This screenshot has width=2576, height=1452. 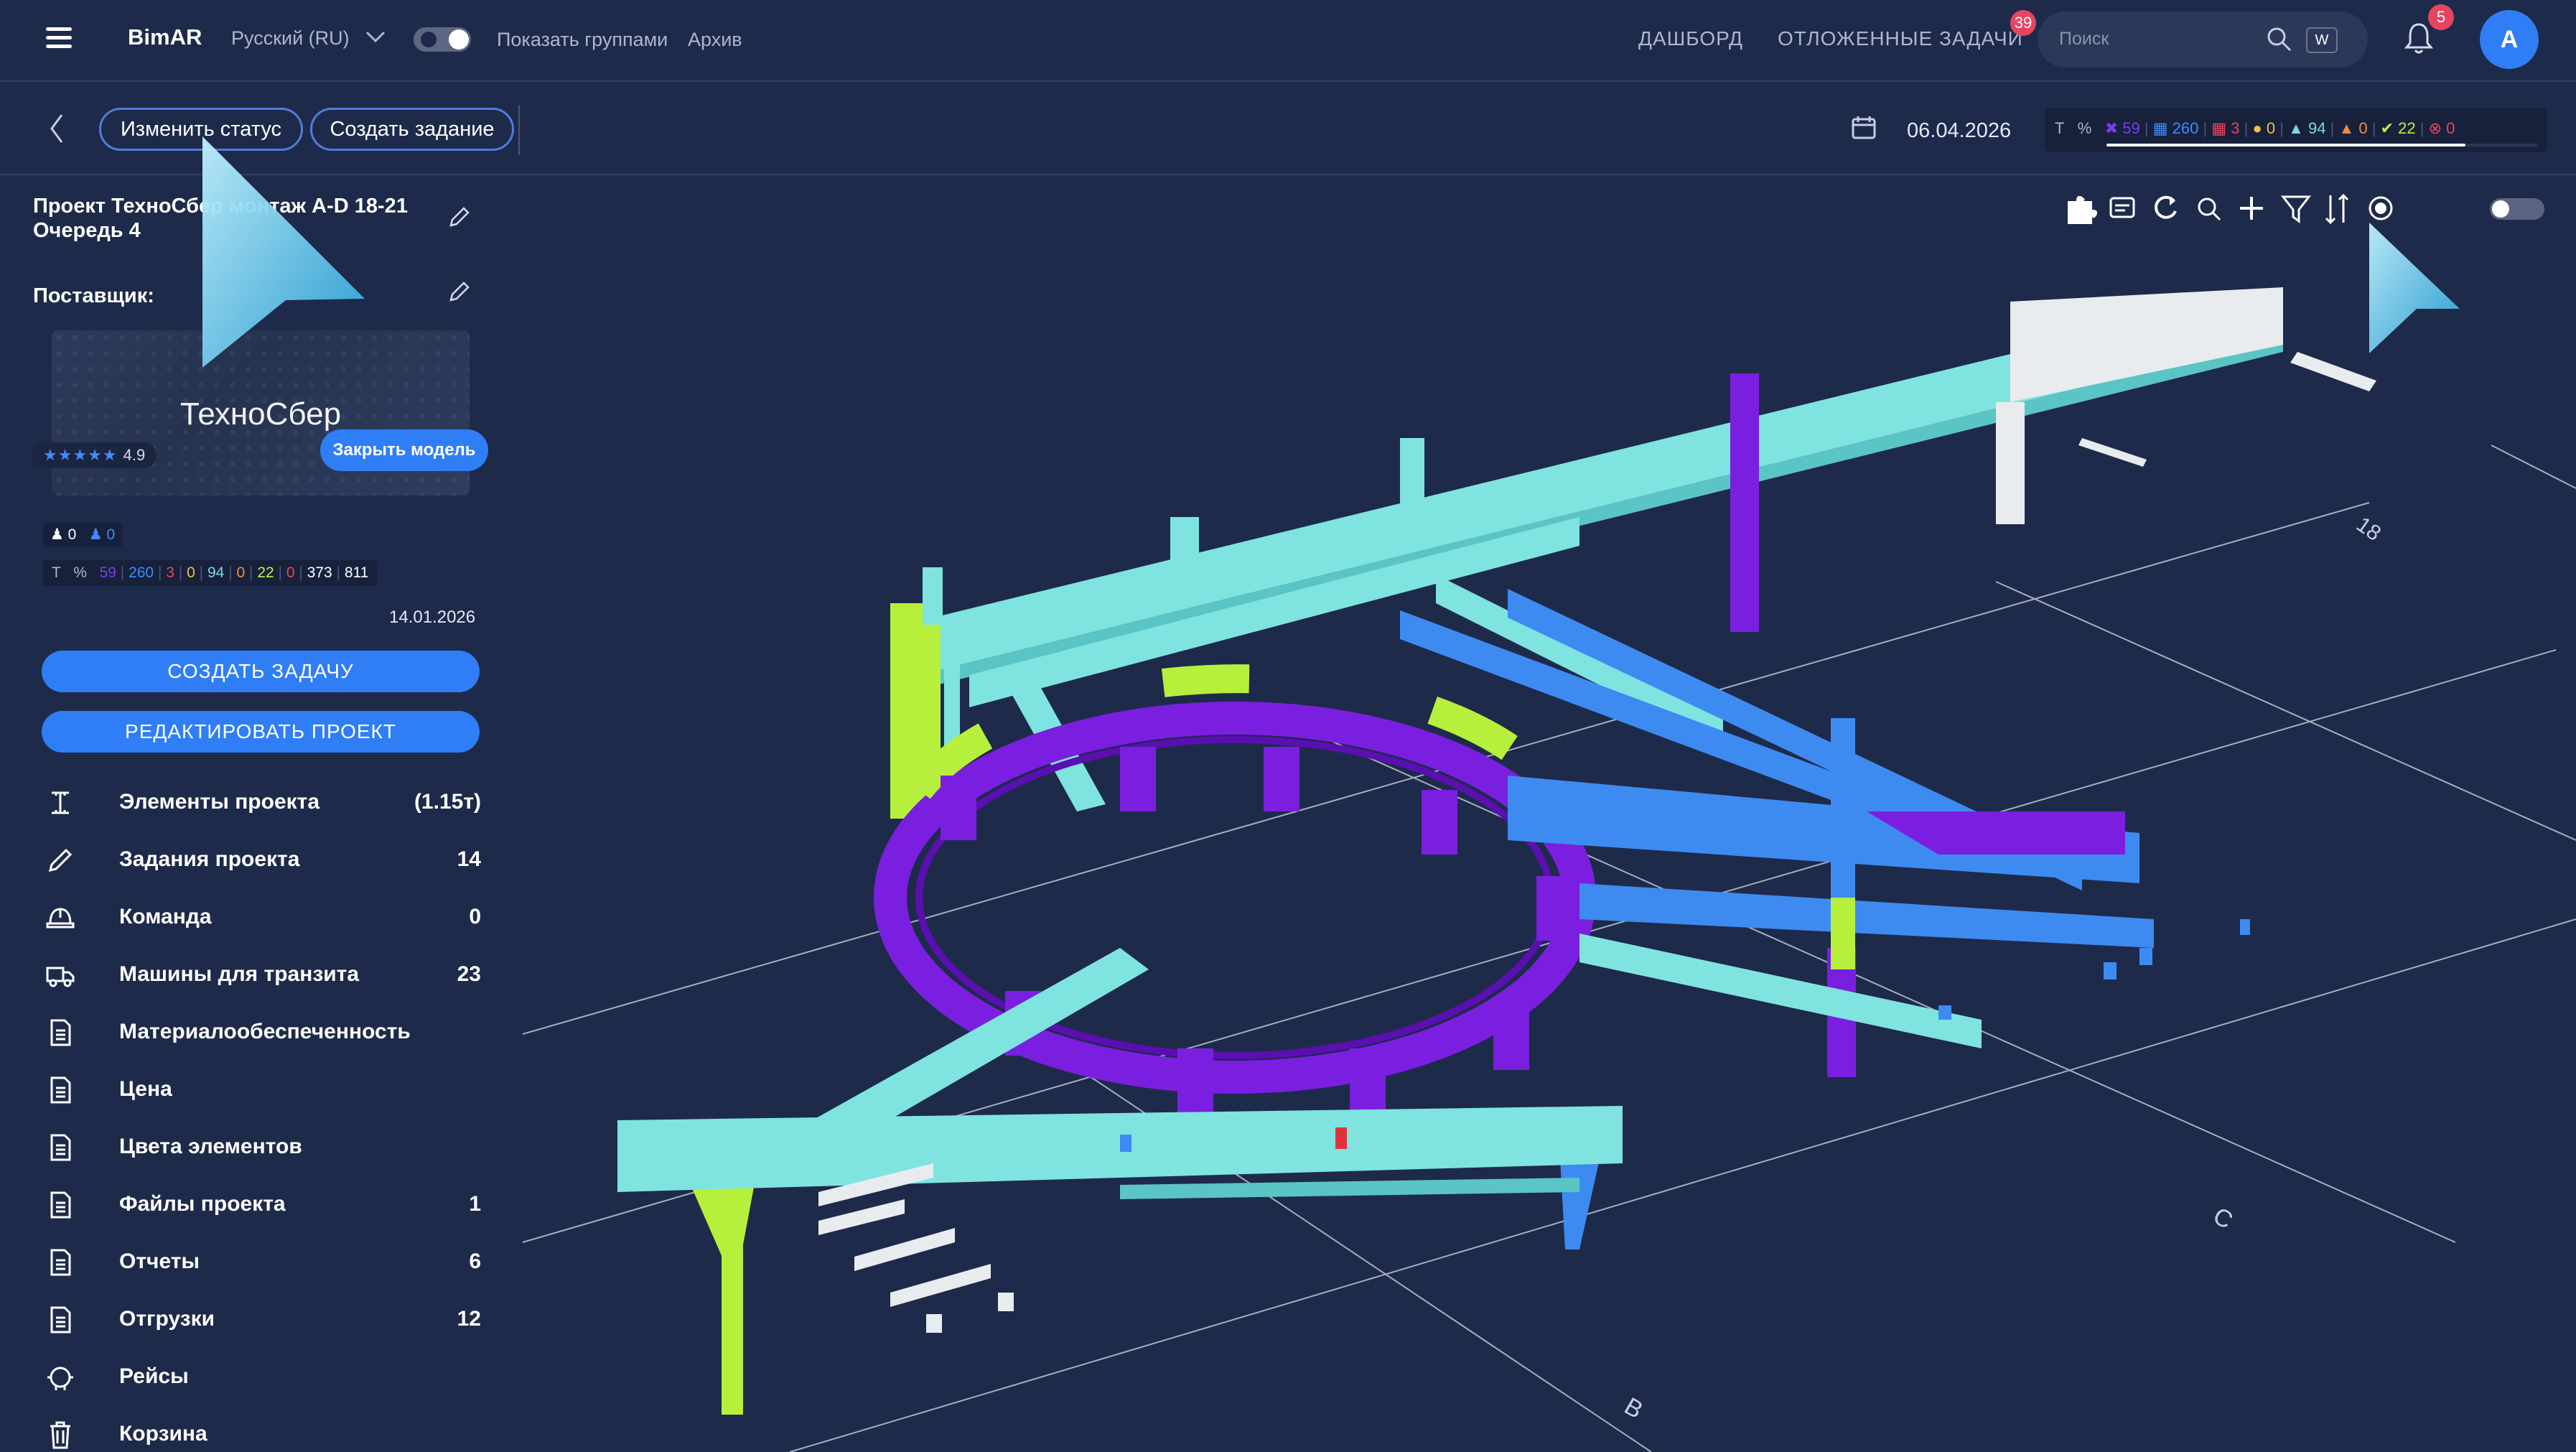 What do you see at coordinates (2166, 207) in the screenshot?
I see `rotate-icon` at bounding box center [2166, 207].